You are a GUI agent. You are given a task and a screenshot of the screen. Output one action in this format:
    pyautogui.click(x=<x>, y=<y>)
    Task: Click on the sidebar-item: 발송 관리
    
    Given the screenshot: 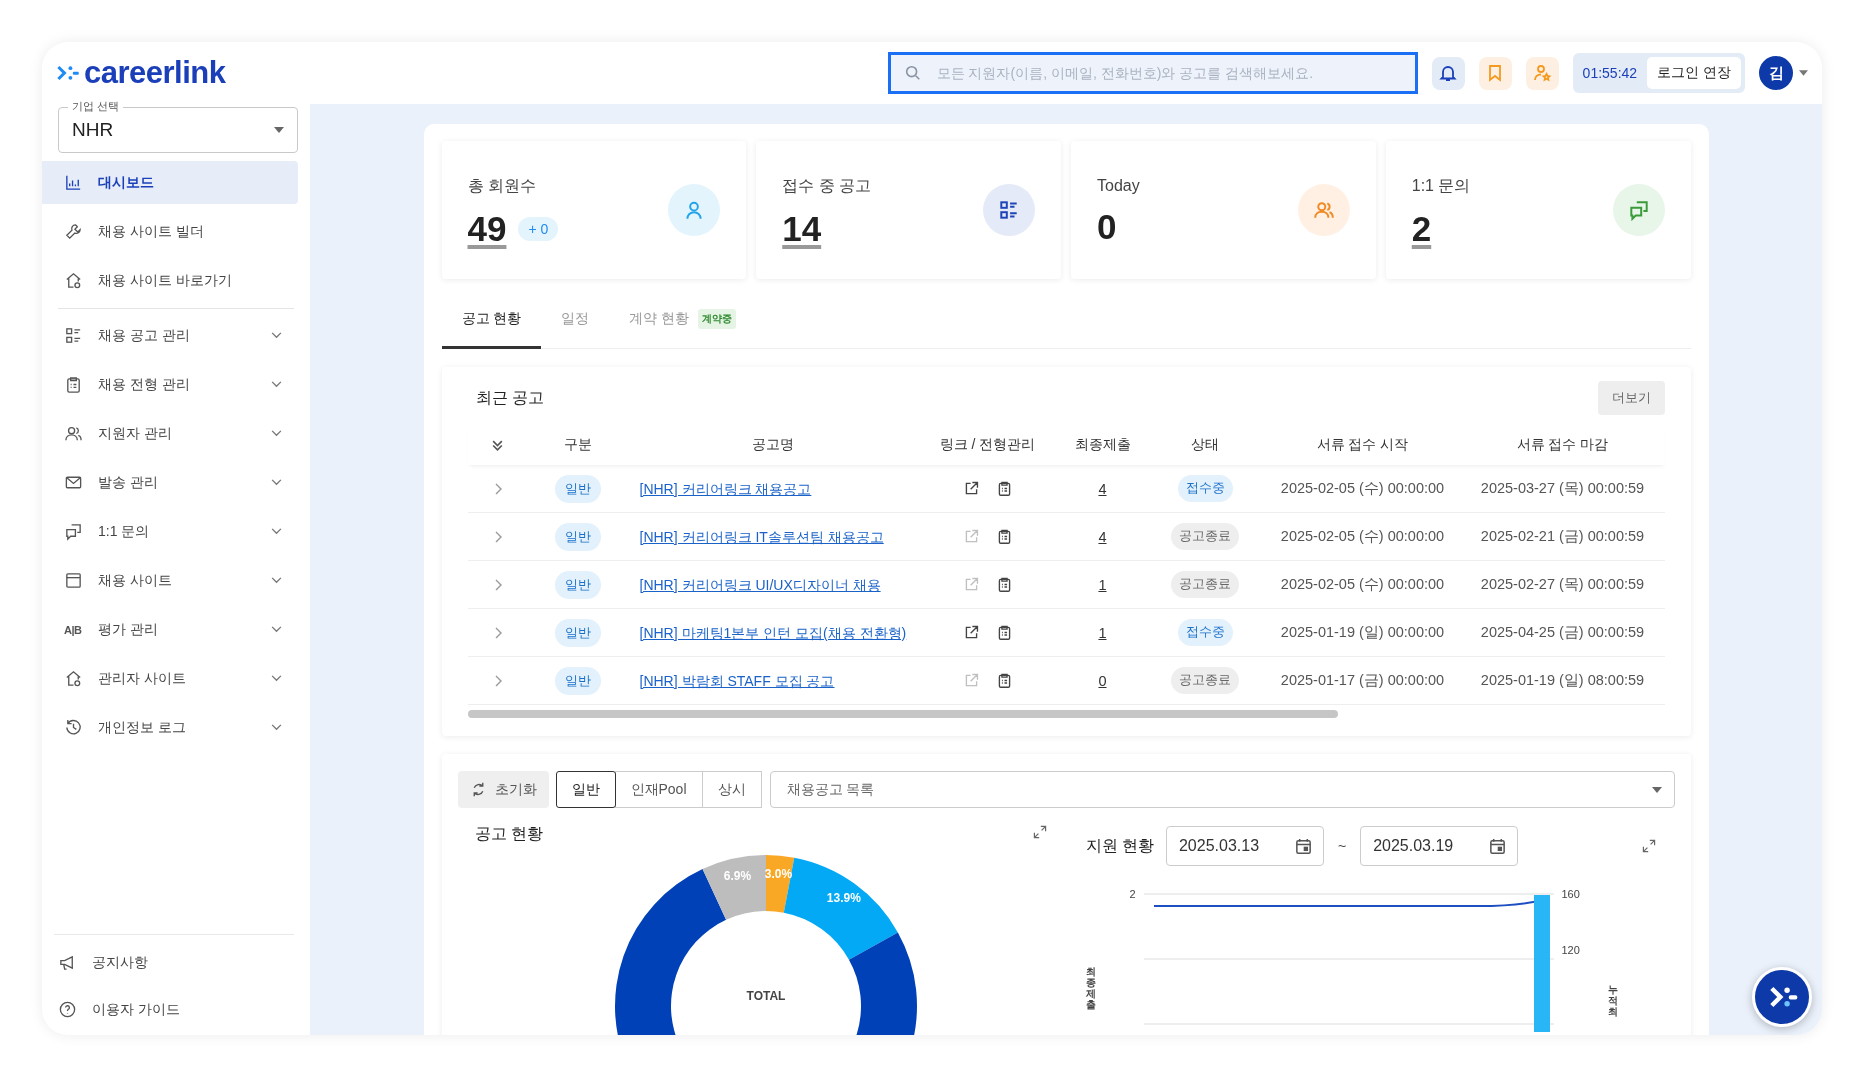 What is the action you would take?
    pyautogui.click(x=170, y=482)
    